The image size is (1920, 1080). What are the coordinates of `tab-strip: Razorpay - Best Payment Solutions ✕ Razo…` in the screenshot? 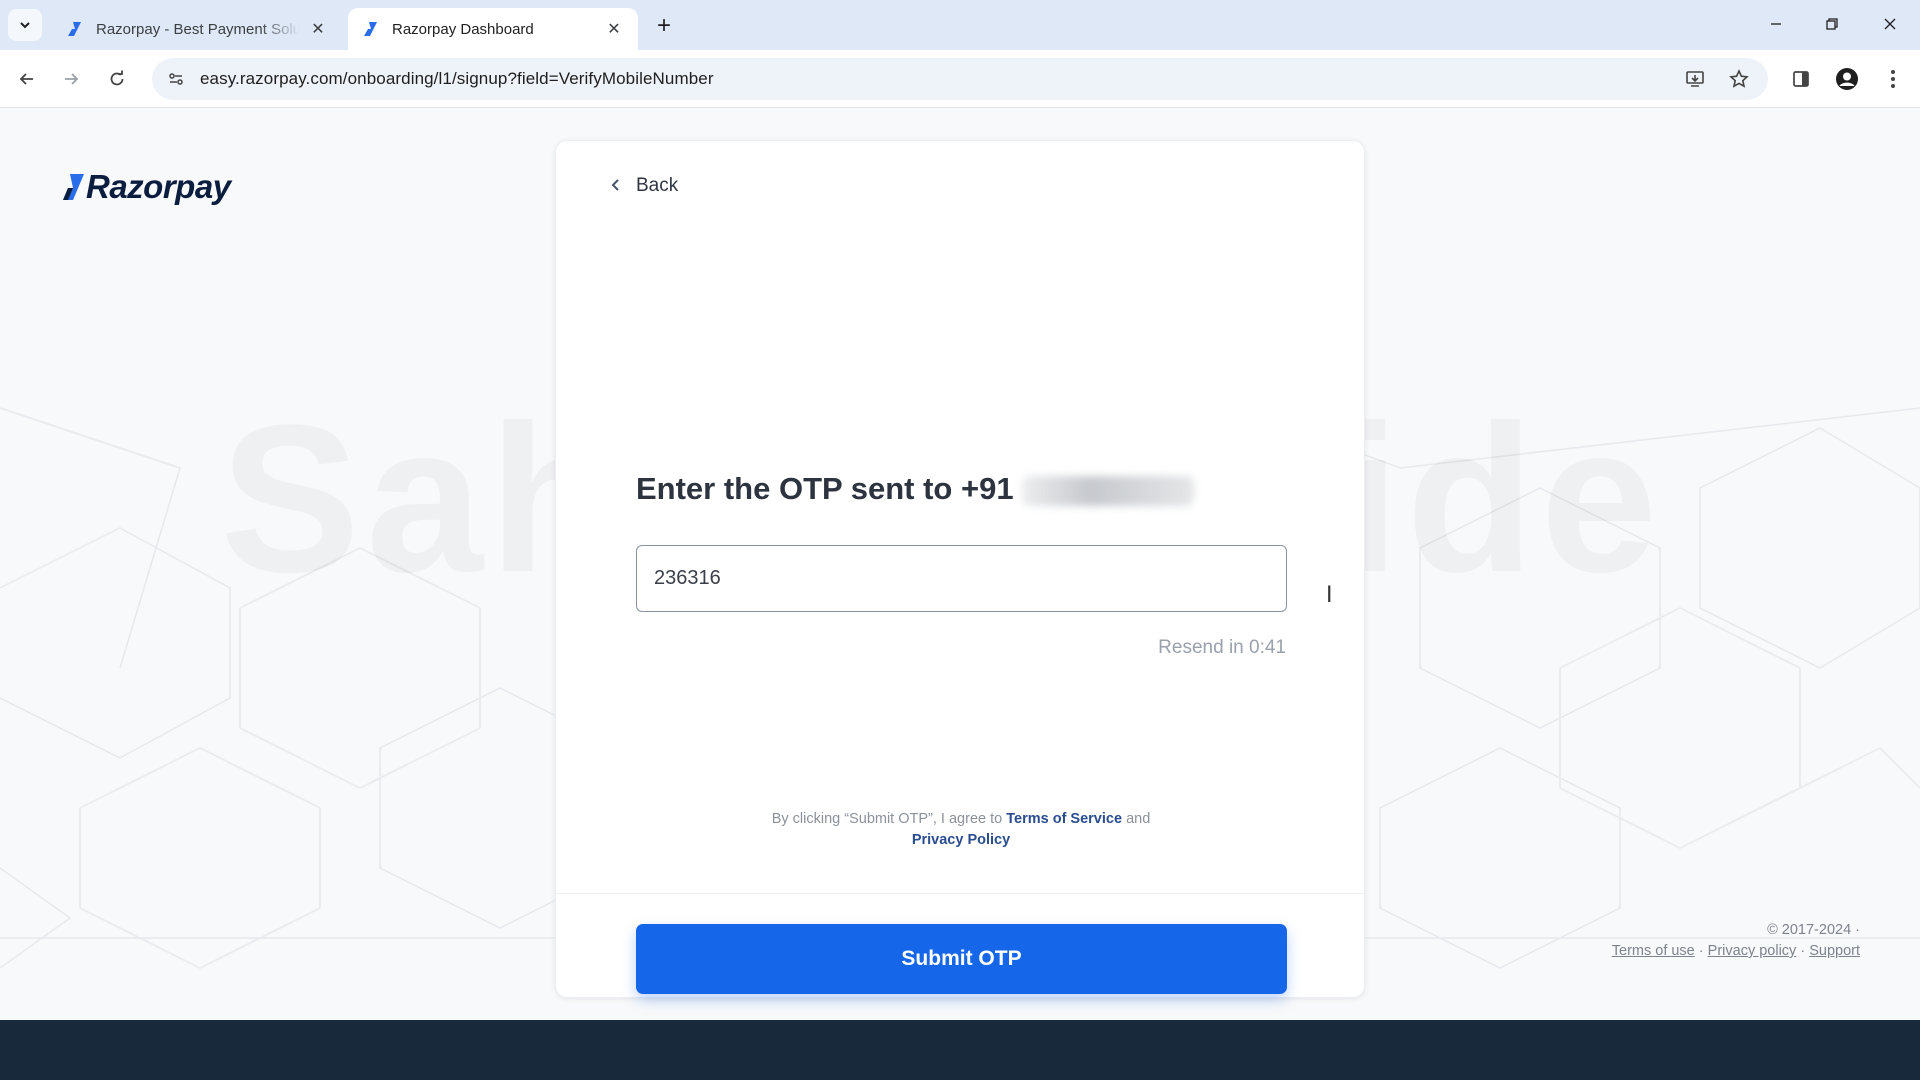 It's located at (960, 25).